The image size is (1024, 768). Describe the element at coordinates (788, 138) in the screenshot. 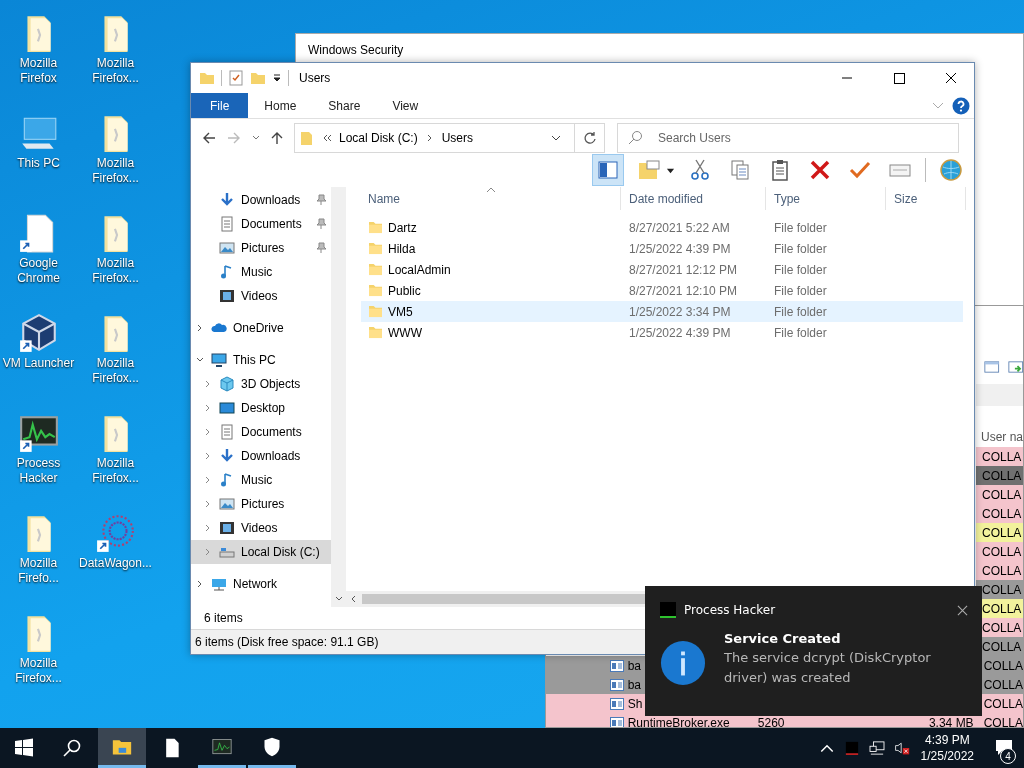

I see `search-field: Search Users` at that location.